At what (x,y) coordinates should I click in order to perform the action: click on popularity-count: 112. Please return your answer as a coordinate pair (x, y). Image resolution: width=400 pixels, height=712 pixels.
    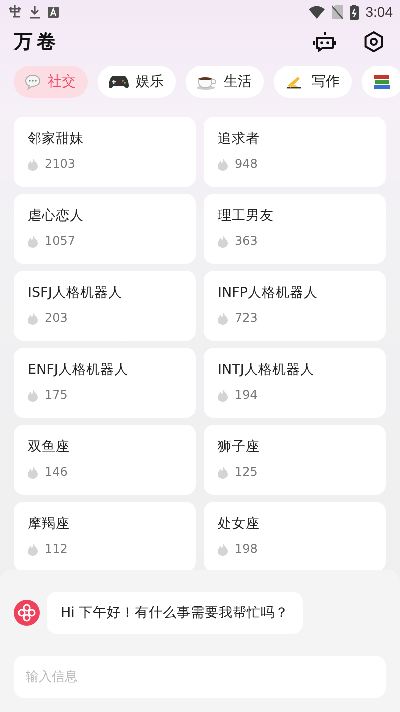
    Looking at the image, I should click on (56, 549).